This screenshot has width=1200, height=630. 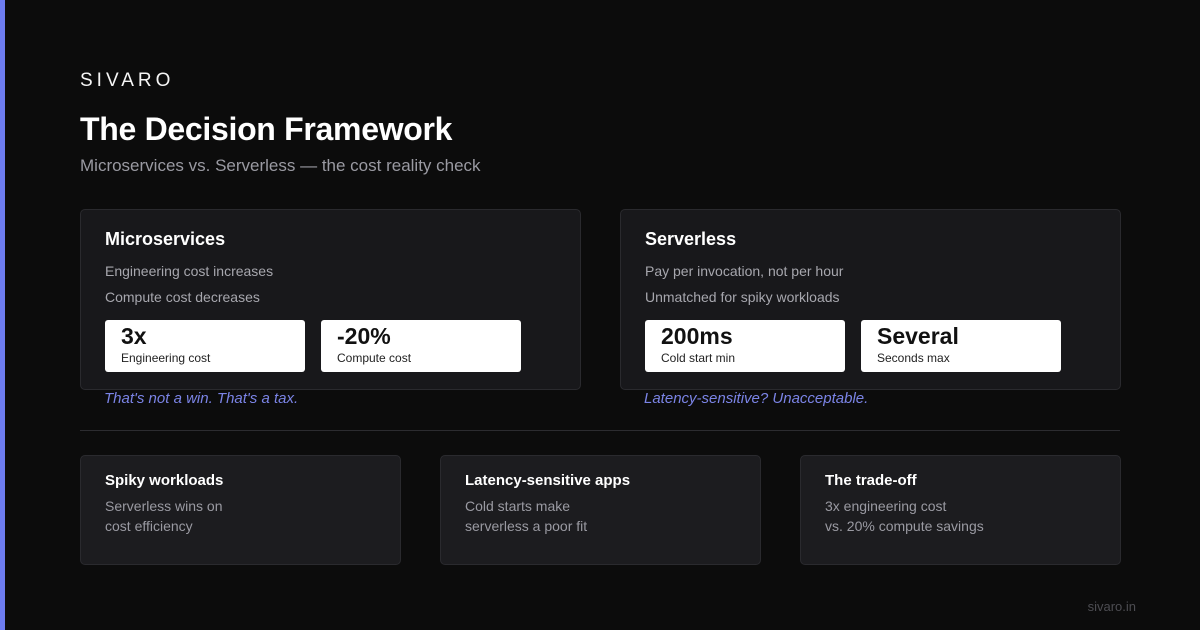 What do you see at coordinates (189, 271) in the screenshot?
I see `card-line: Engineering cost increases` at bounding box center [189, 271].